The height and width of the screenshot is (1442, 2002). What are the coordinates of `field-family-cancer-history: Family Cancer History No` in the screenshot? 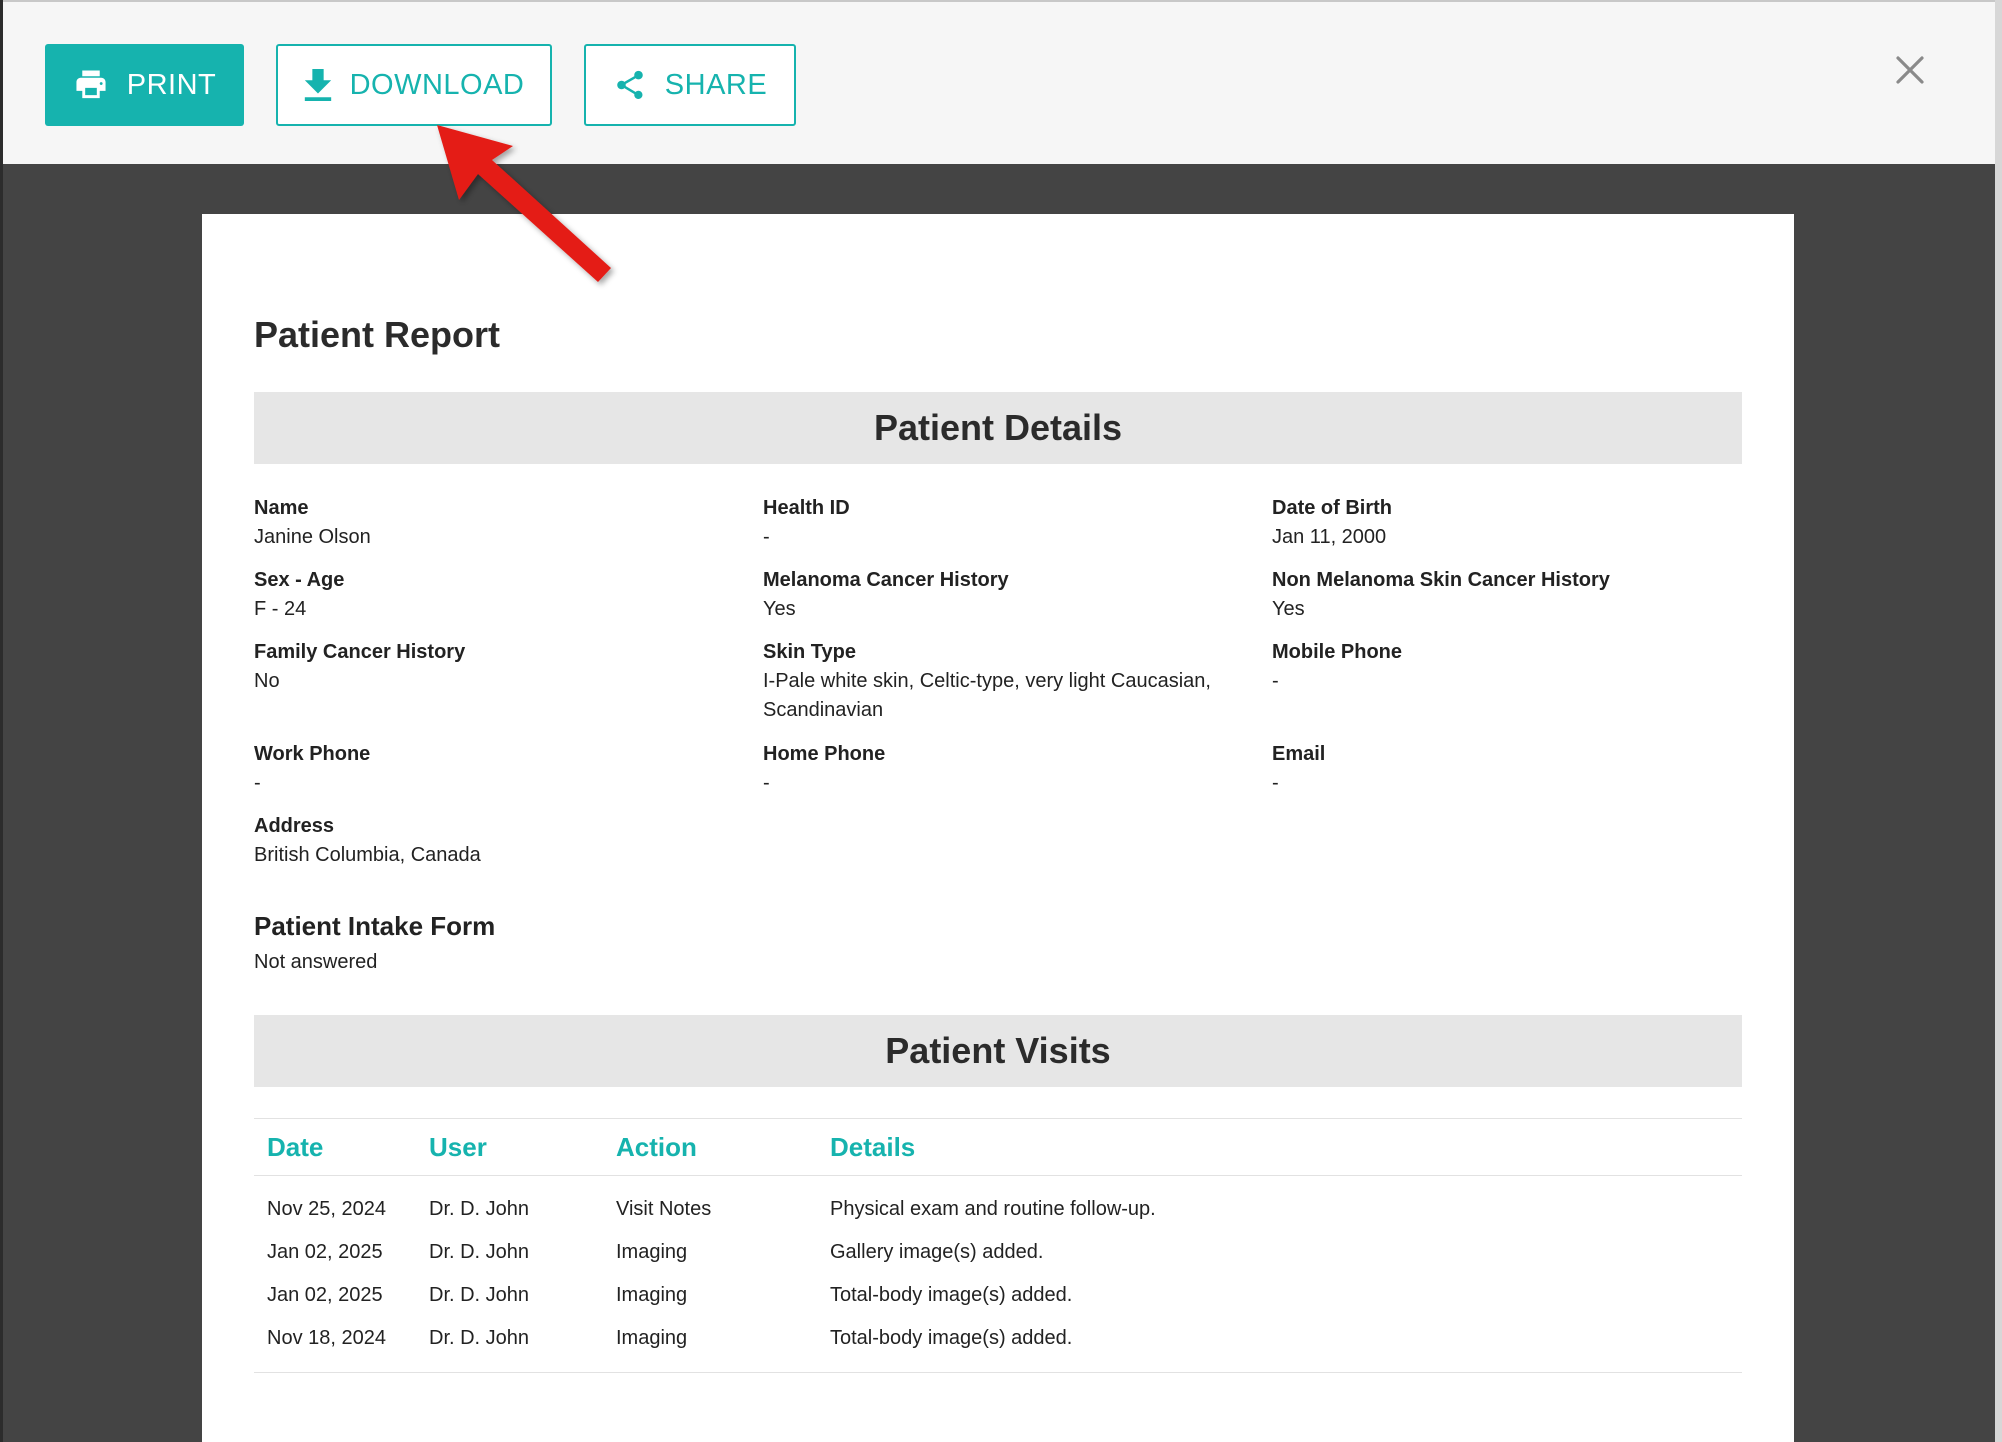 It's located at (494, 667).